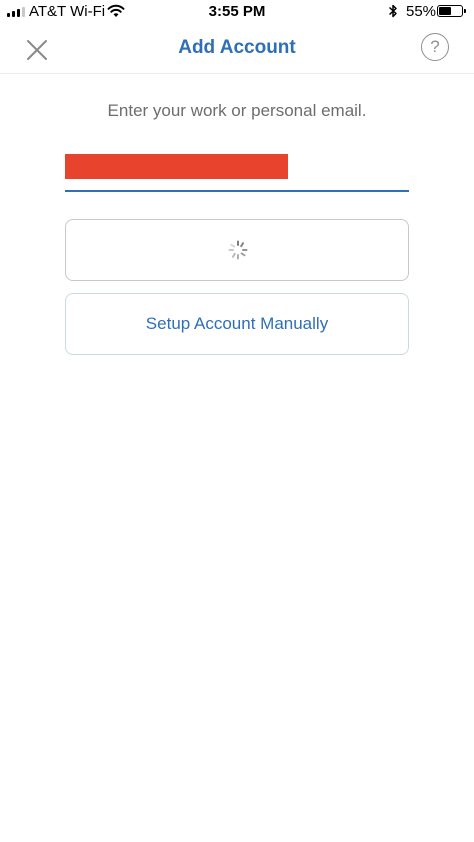 The width and height of the screenshot is (474, 842). I want to click on page-title: Add Account, so click(237, 47).